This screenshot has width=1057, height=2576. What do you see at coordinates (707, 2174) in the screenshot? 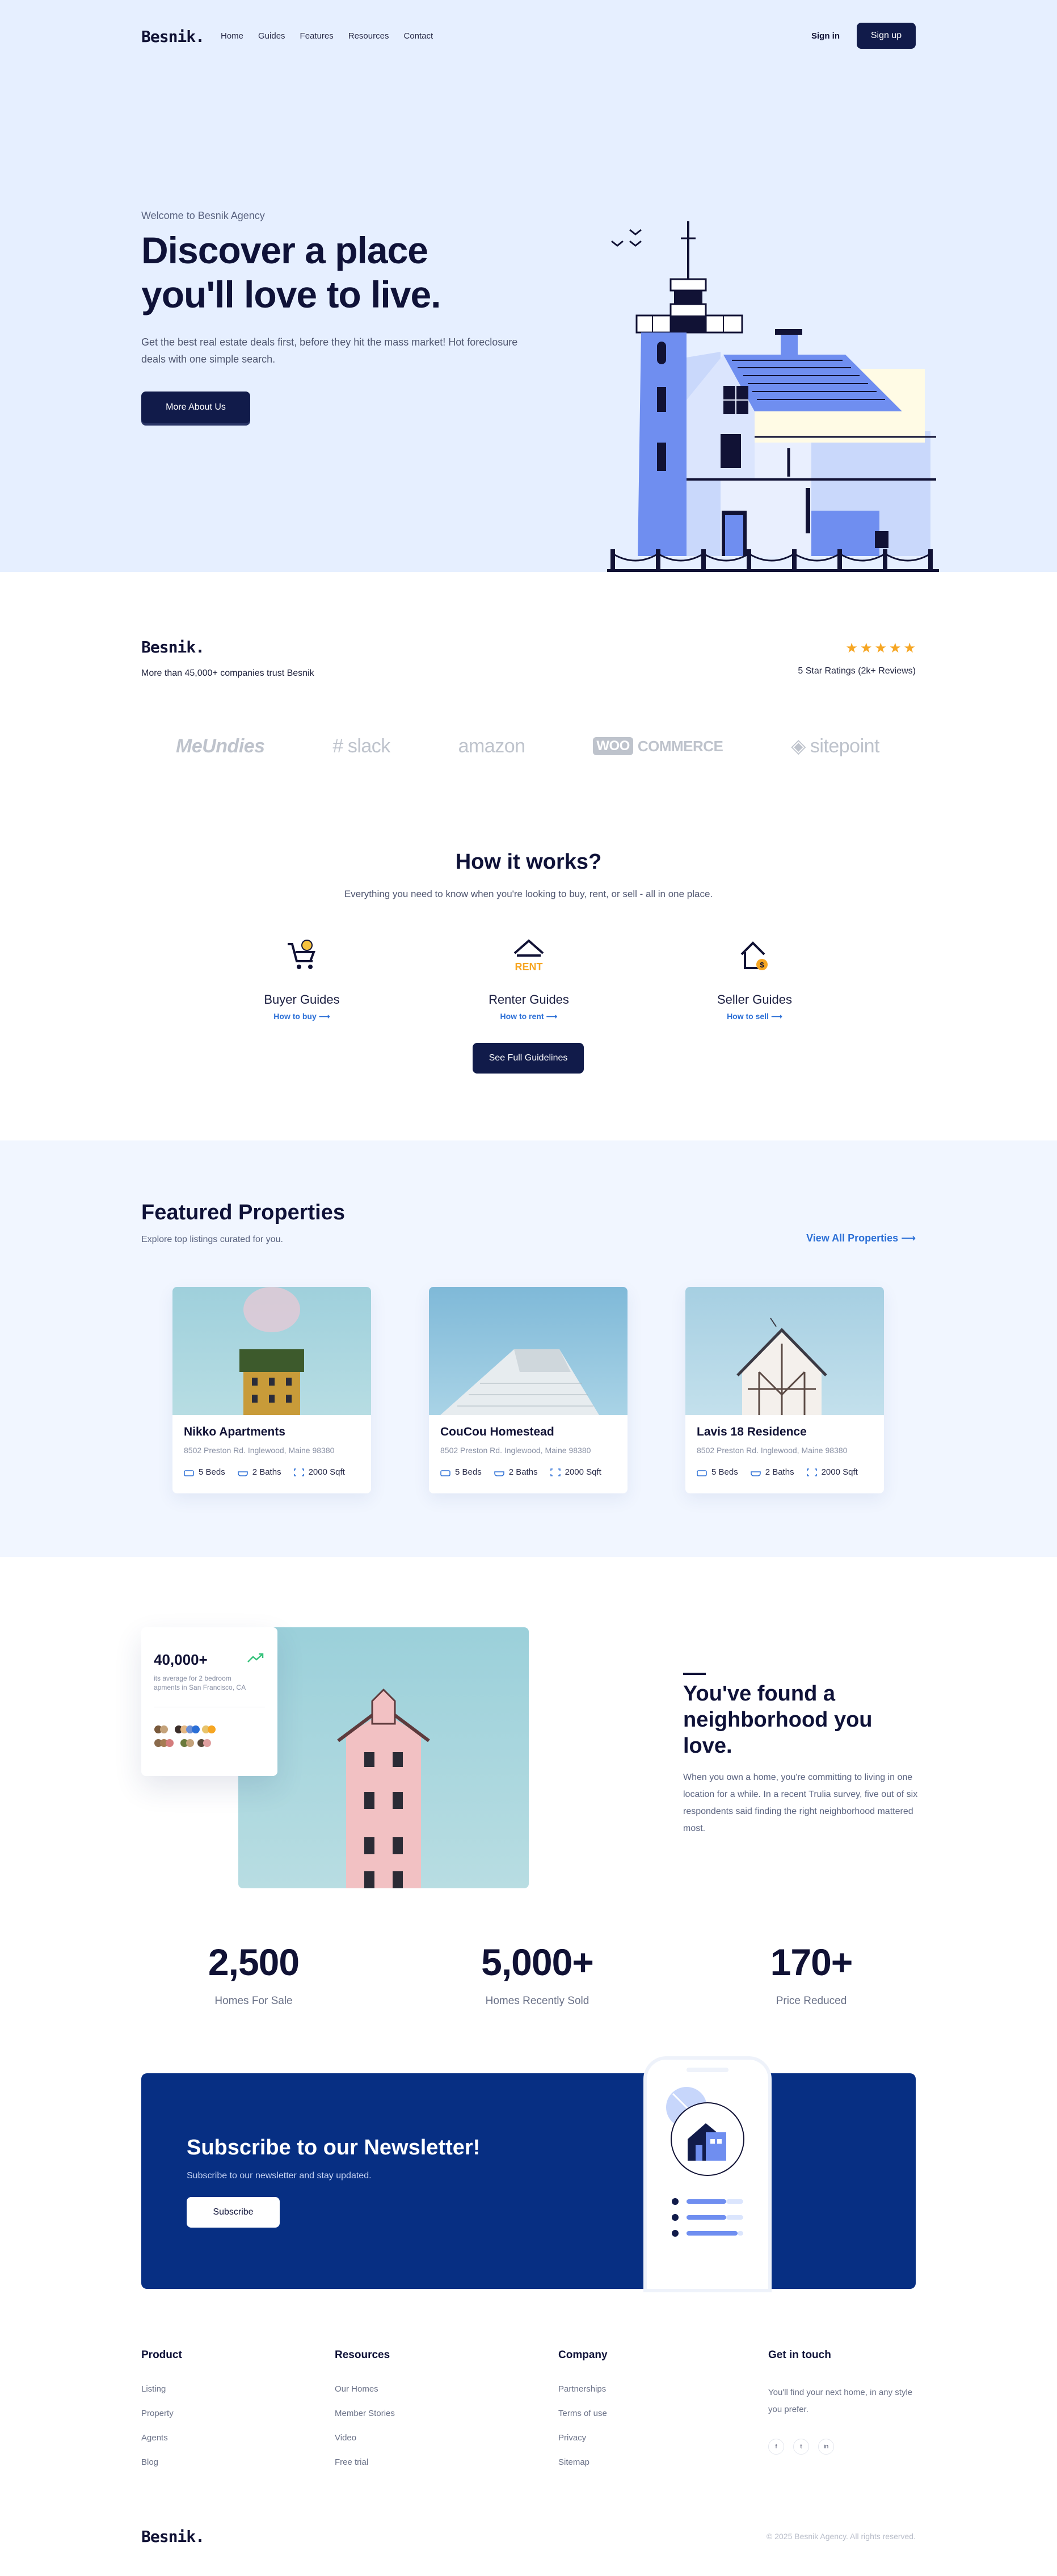
I see `phone-illustration` at bounding box center [707, 2174].